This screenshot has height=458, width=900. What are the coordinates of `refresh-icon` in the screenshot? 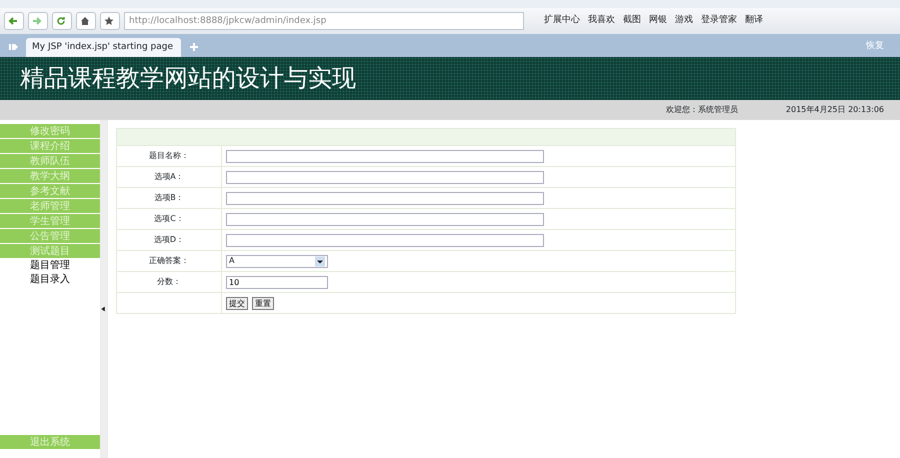 It's located at (61, 21).